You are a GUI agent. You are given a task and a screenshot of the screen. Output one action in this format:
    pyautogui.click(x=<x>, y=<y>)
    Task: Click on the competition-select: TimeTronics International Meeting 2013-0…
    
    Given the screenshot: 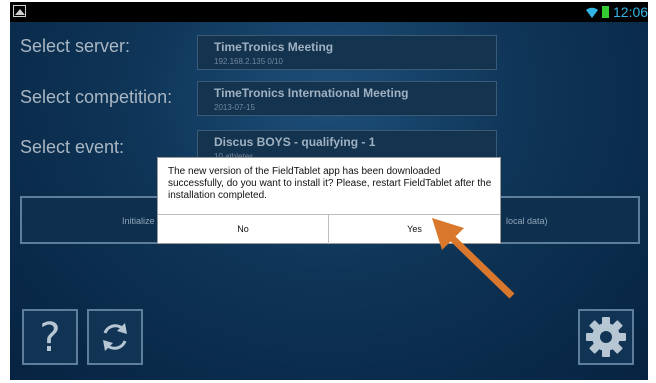 What is the action you would take?
    pyautogui.click(x=347, y=98)
    